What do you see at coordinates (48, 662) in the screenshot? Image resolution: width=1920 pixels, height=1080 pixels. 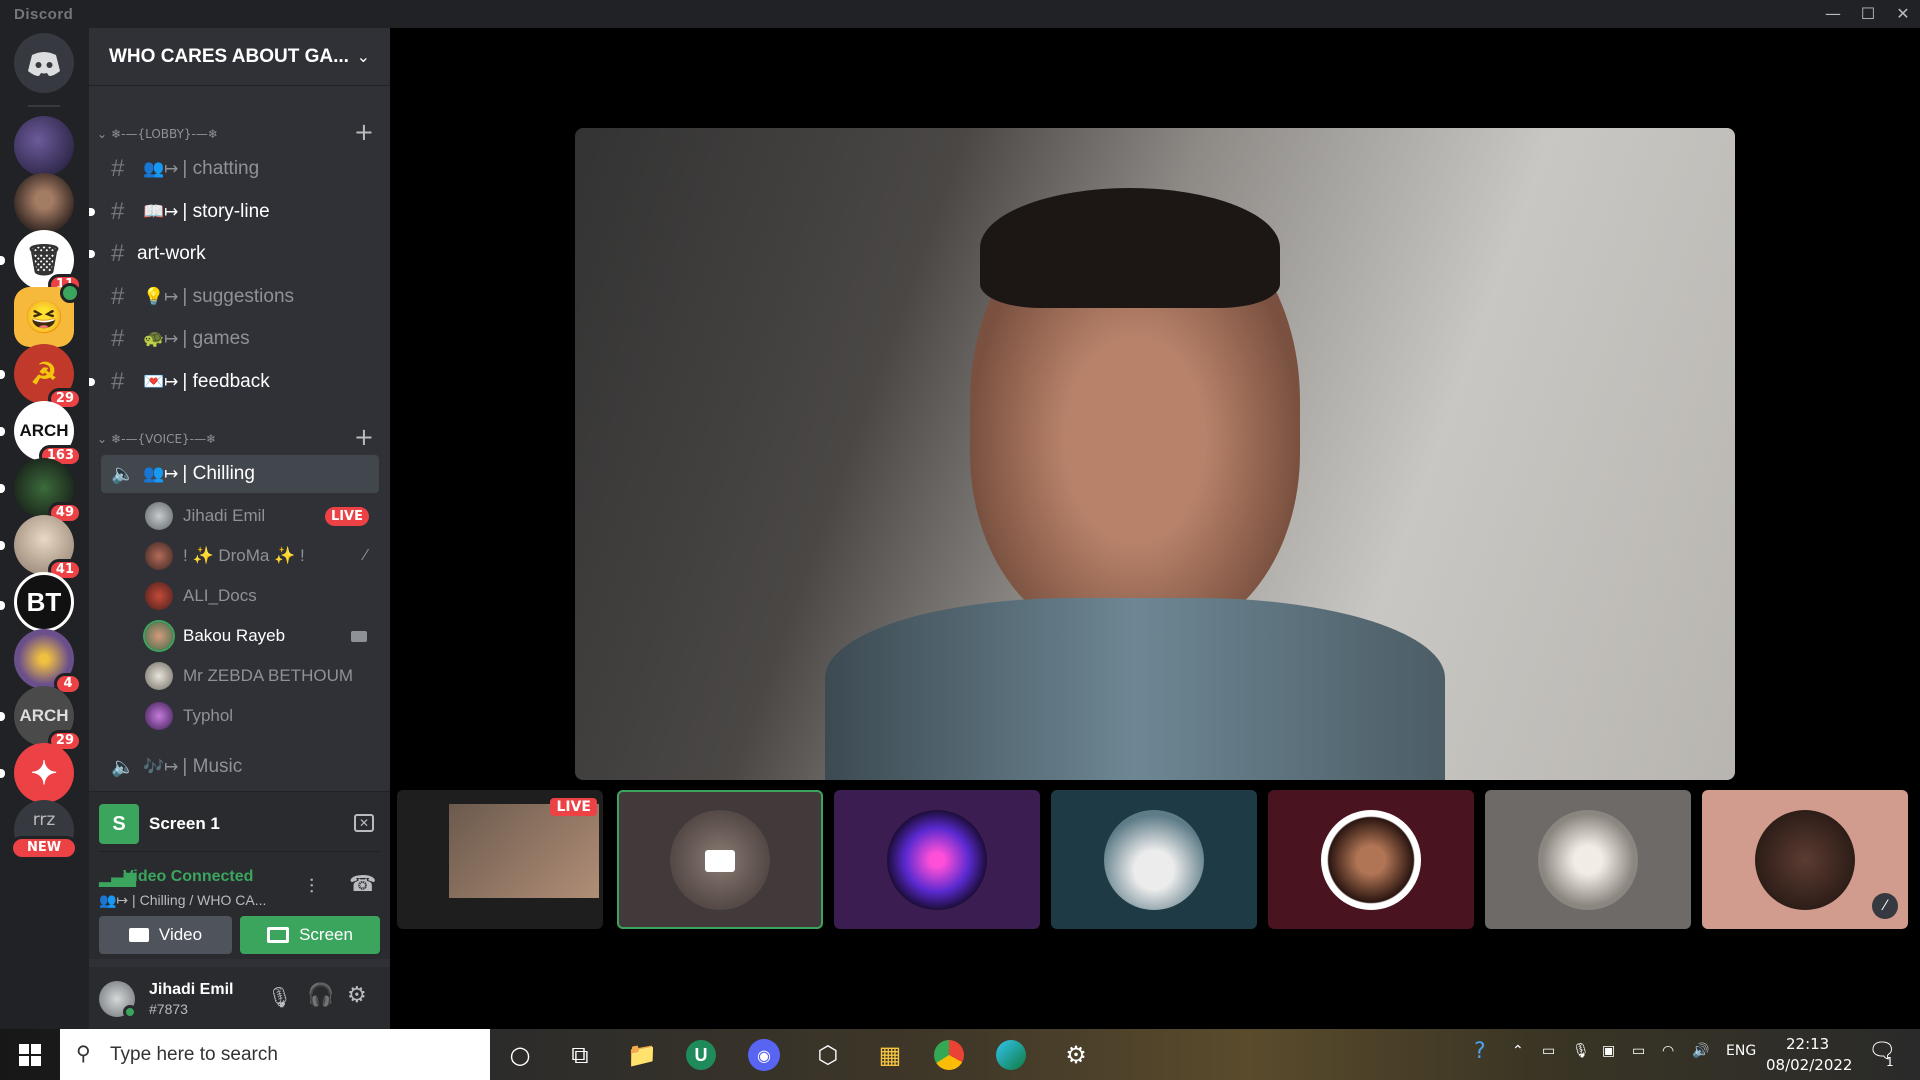 I see `server-colorful-icon: 4` at bounding box center [48, 662].